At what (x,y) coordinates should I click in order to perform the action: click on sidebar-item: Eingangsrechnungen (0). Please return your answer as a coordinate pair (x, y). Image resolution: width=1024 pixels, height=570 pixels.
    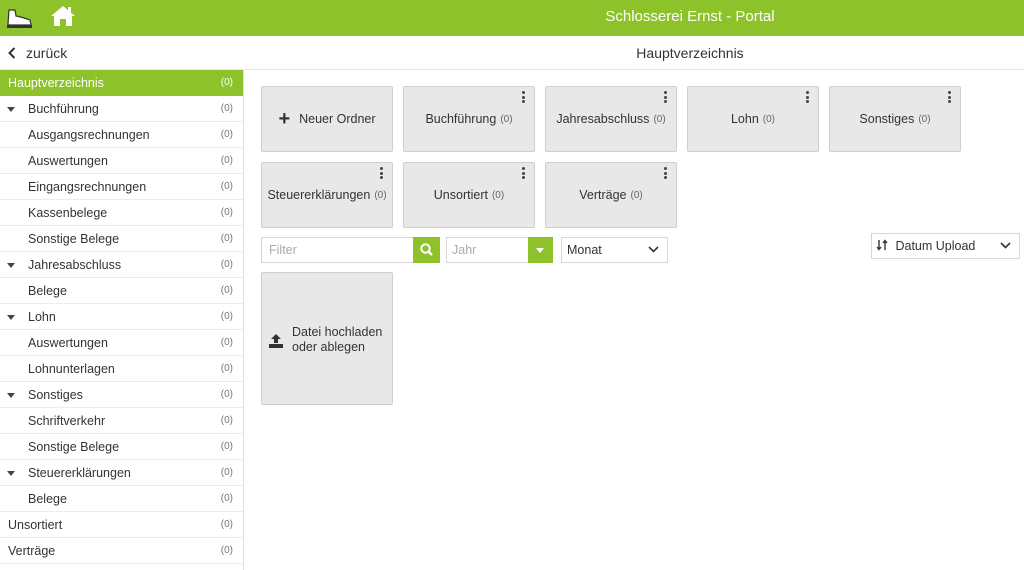
    Looking at the image, I should click on (121, 187).